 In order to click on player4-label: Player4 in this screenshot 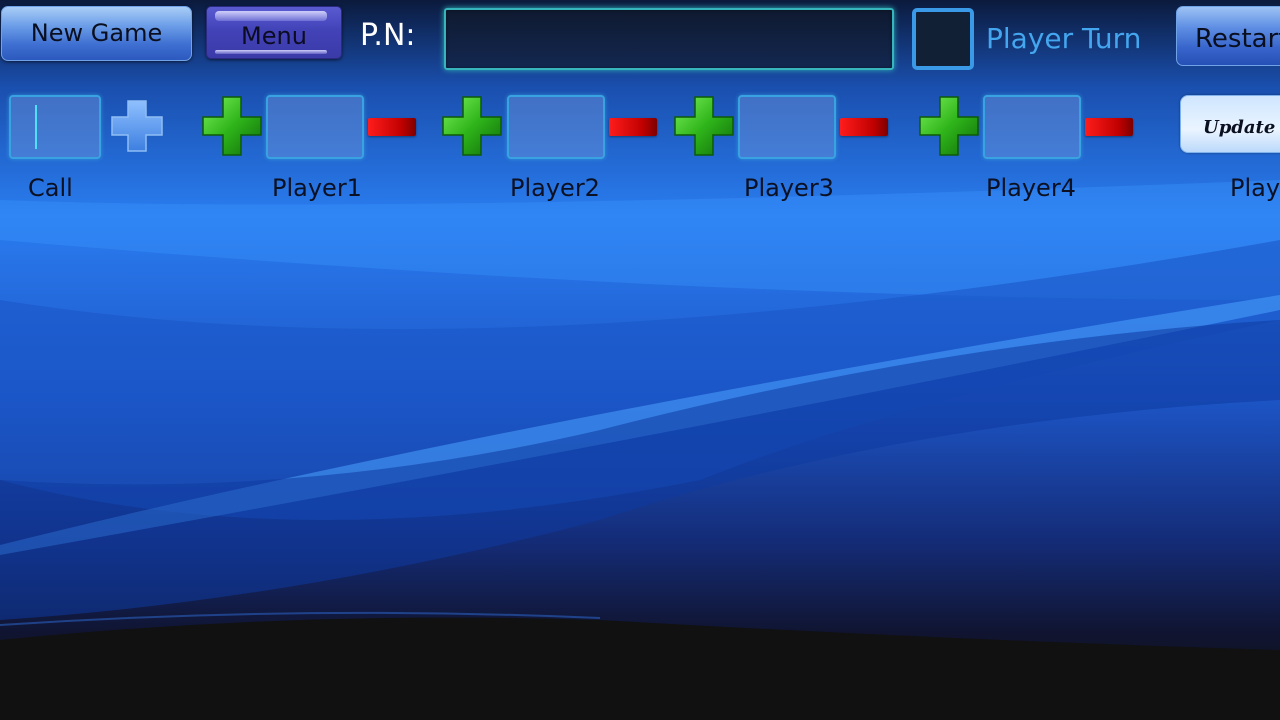, I will do `click(1031, 188)`.